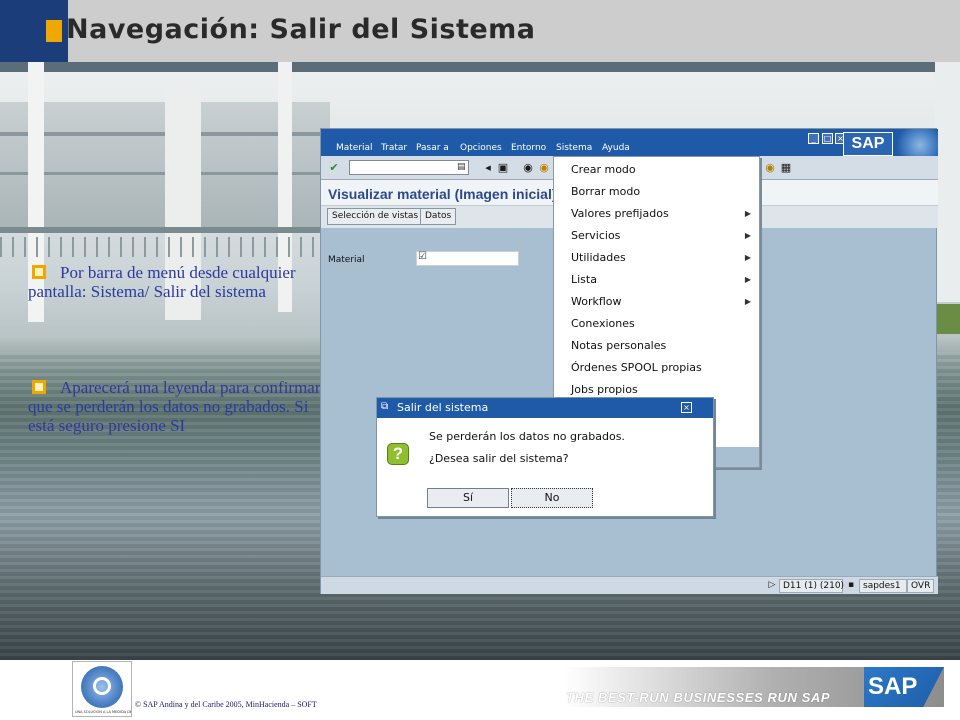 The width and height of the screenshot is (960, 720). What do you see at coordinates (346, 260) in the screenshot?
I see `material-label: Material` at bounding box center [346, 260].